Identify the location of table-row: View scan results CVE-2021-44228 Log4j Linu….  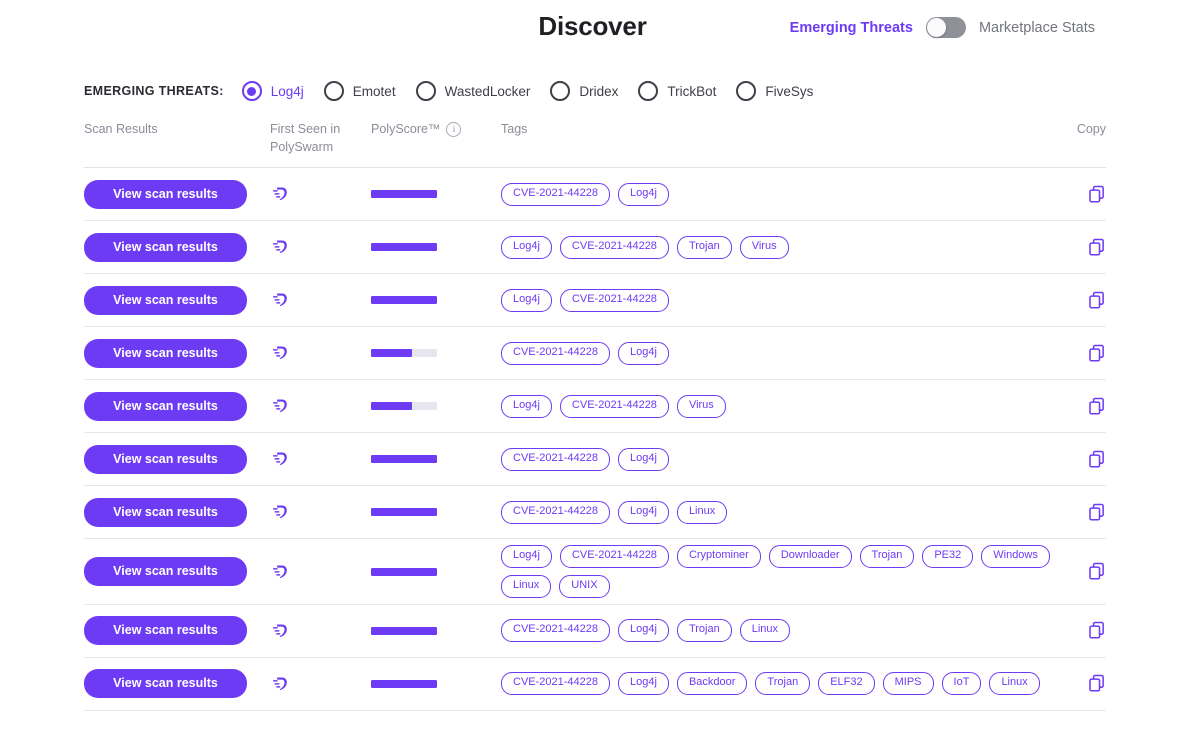
(595, 513).